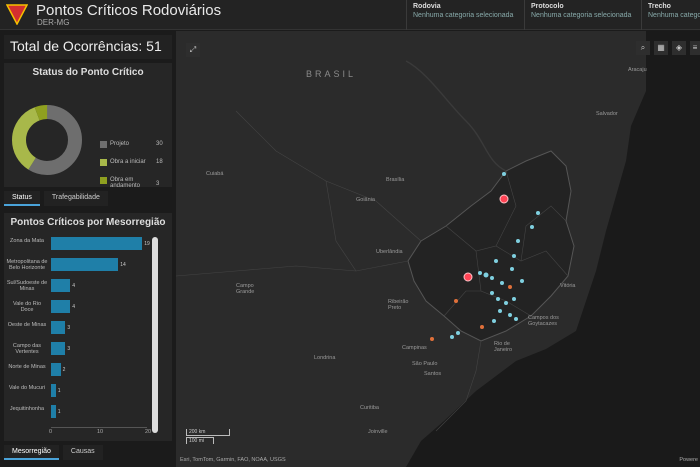 The image size is (700, 467). What do you see at coordinates (148, 432) in the screenshot?
I see `x-axis-tick: 20` at bounding box center [148, 432].